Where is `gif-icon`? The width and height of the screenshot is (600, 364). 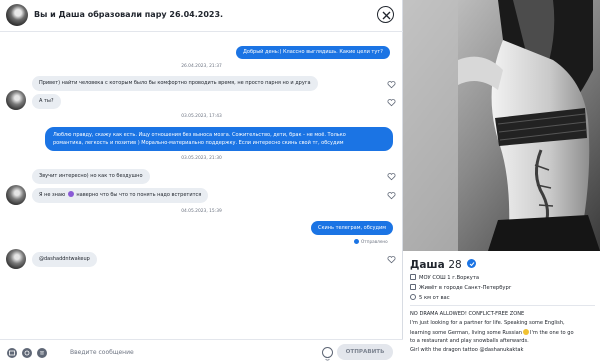 gif-icon is located at coordinates (12, 353).